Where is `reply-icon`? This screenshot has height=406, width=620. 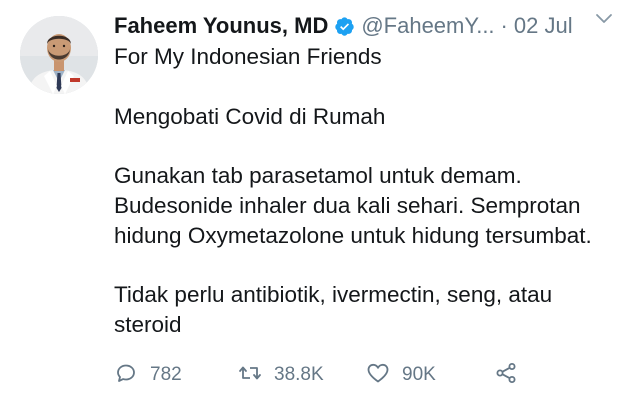
reply-icon is located at coordinates (126, 375).